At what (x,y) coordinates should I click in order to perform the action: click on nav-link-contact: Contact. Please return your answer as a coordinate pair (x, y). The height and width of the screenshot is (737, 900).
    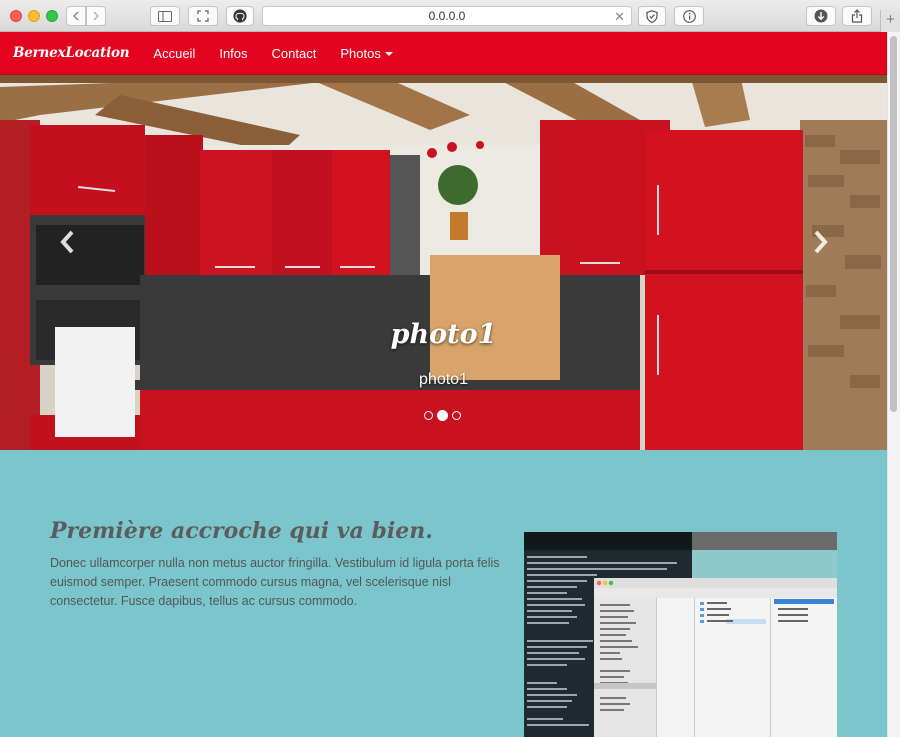
    Looking at the image, I should click on (294, 53).